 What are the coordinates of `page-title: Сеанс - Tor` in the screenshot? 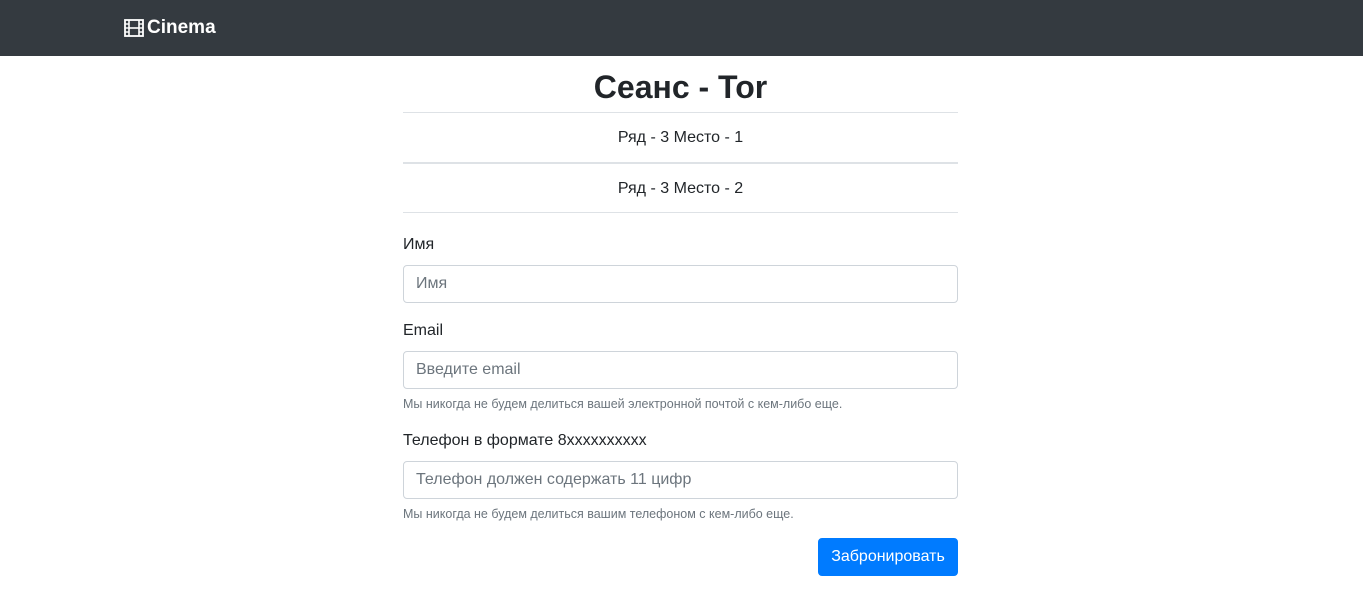 It's located at (680, 87).